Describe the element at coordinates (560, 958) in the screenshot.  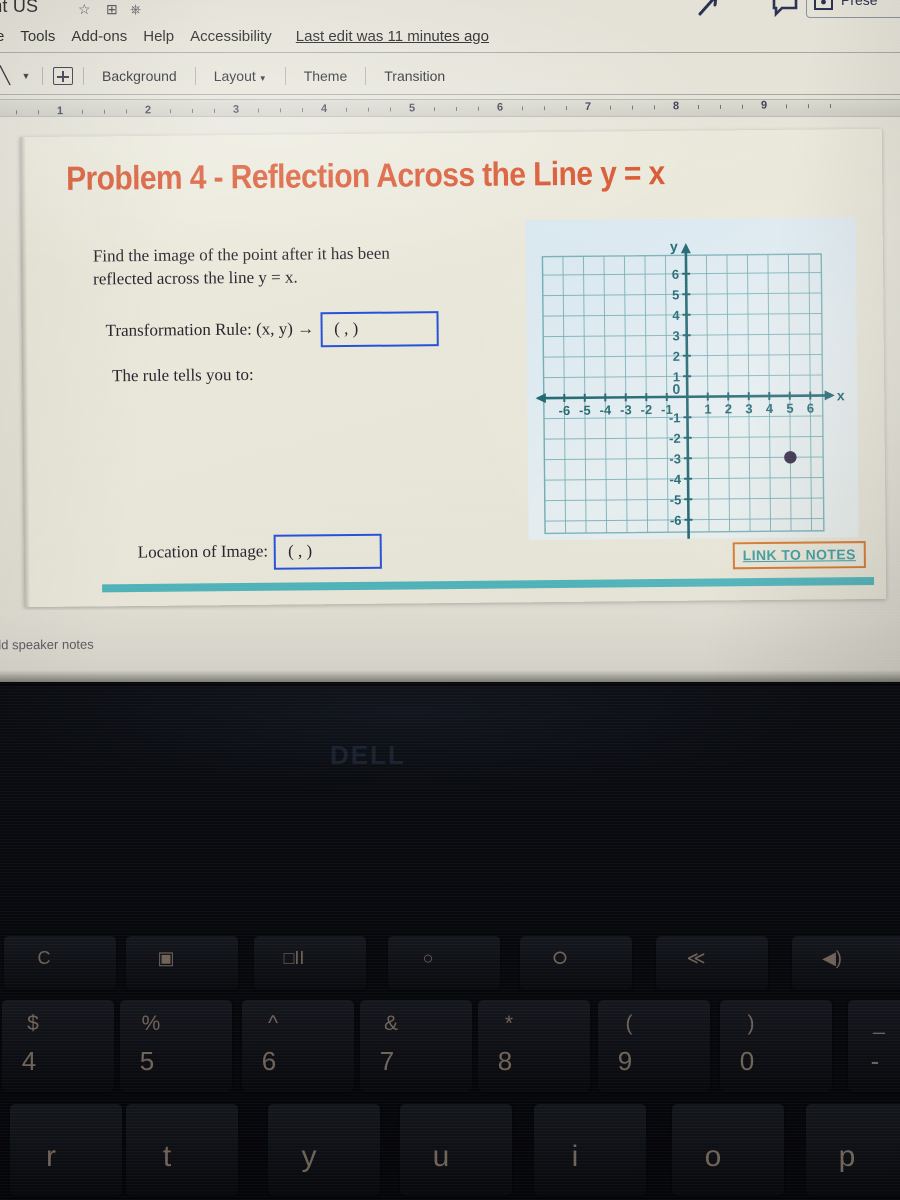
I see `brightness-up-key: ⭘` at that location.